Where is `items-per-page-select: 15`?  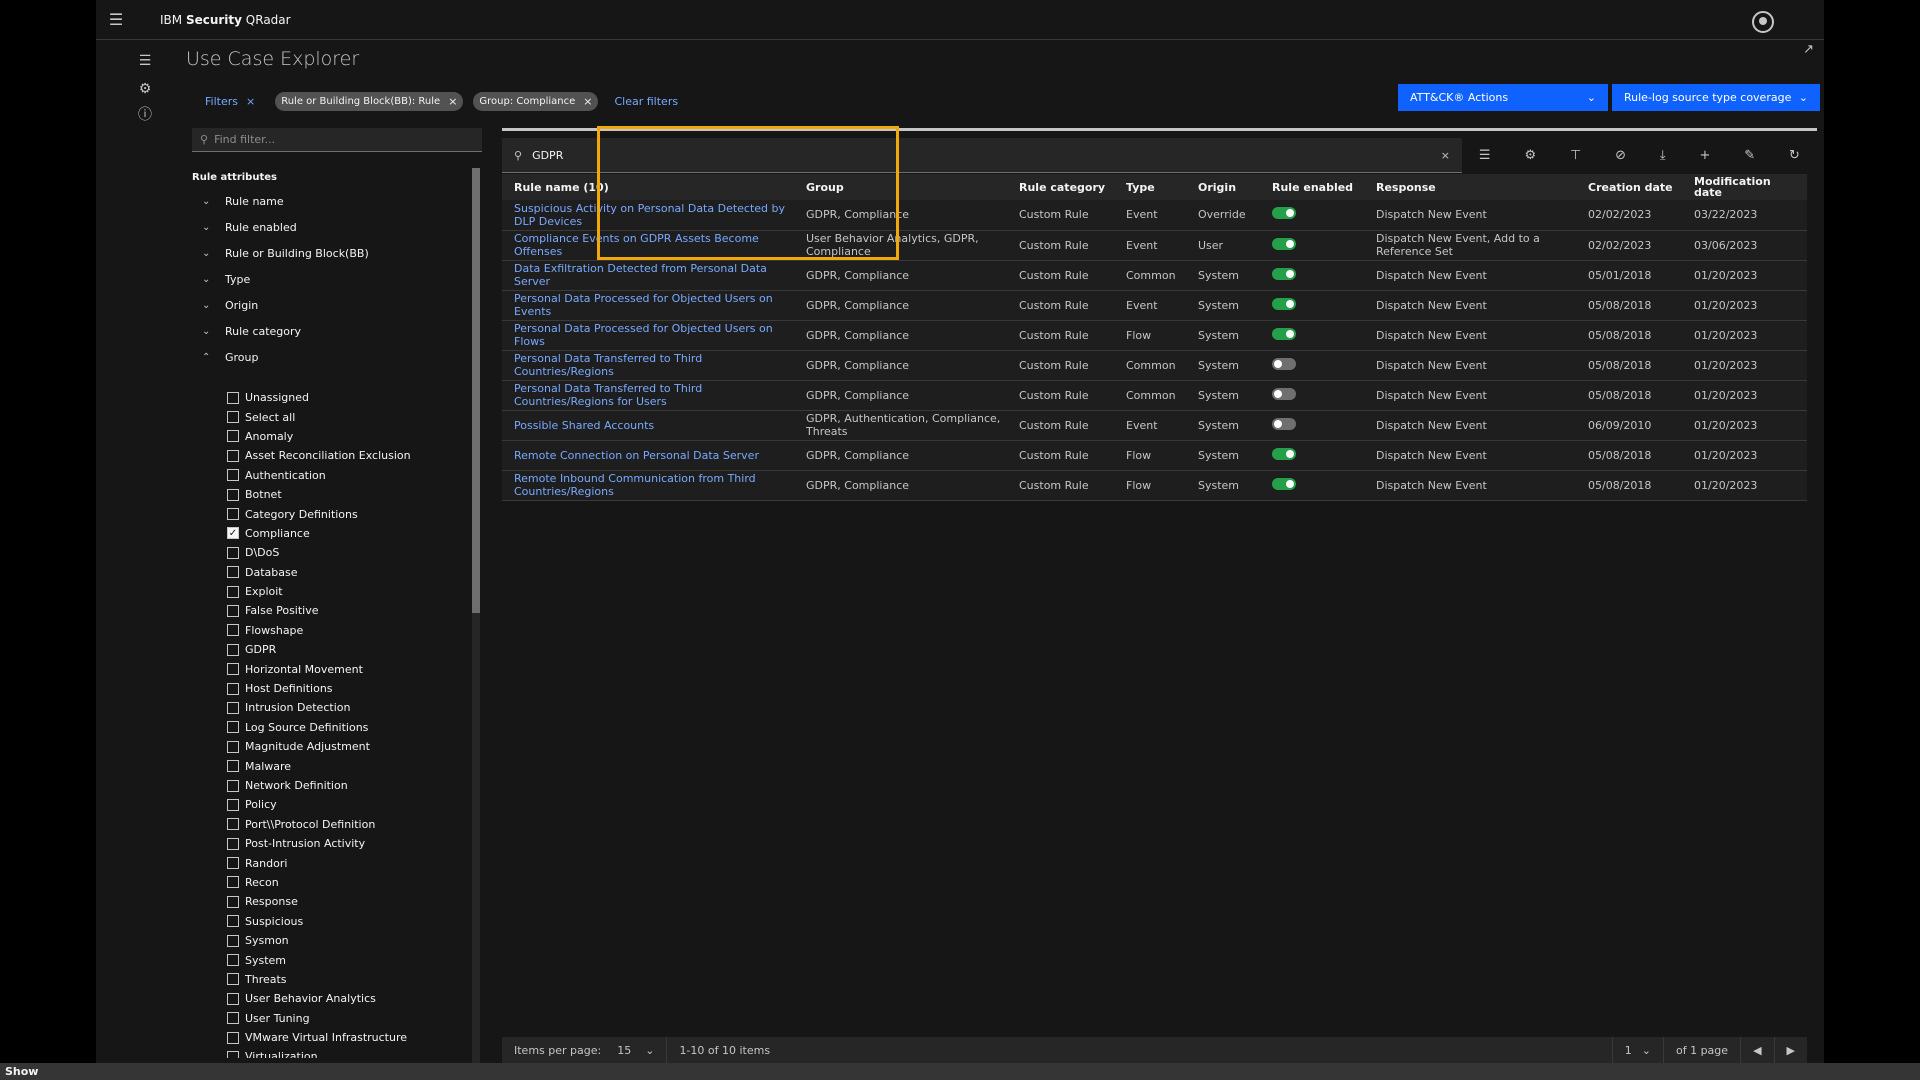 items-per-page-select: 15 is located at coordinates (624, 1050).